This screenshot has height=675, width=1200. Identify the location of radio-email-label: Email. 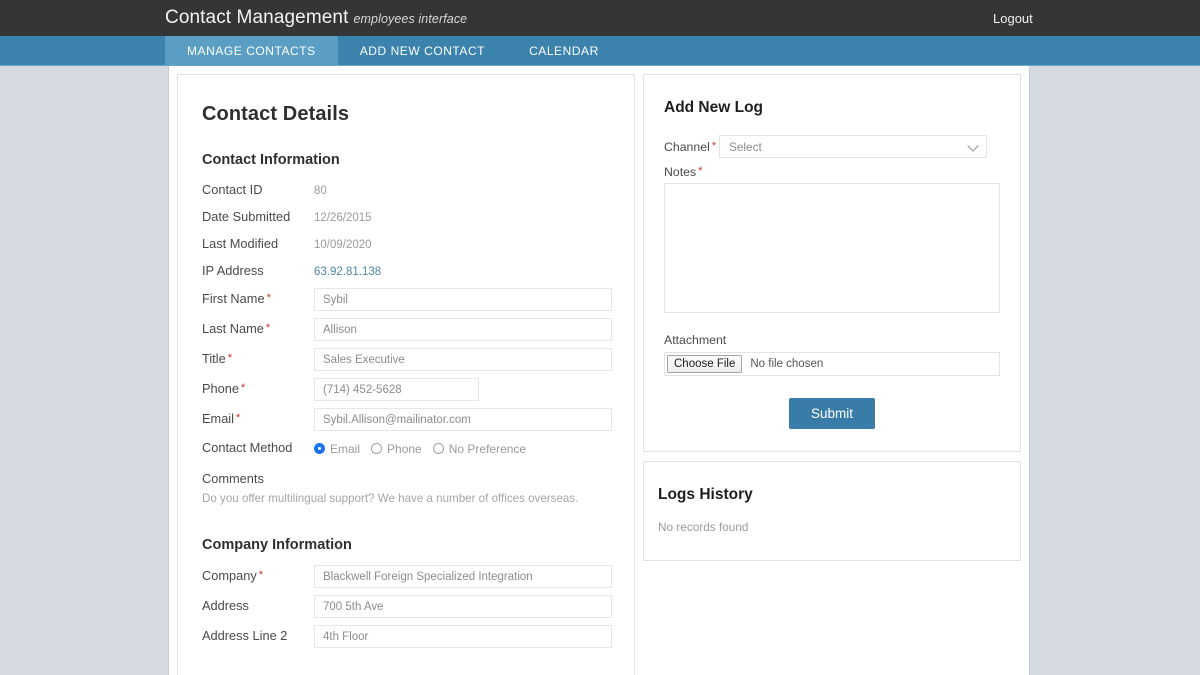
(345, 448).